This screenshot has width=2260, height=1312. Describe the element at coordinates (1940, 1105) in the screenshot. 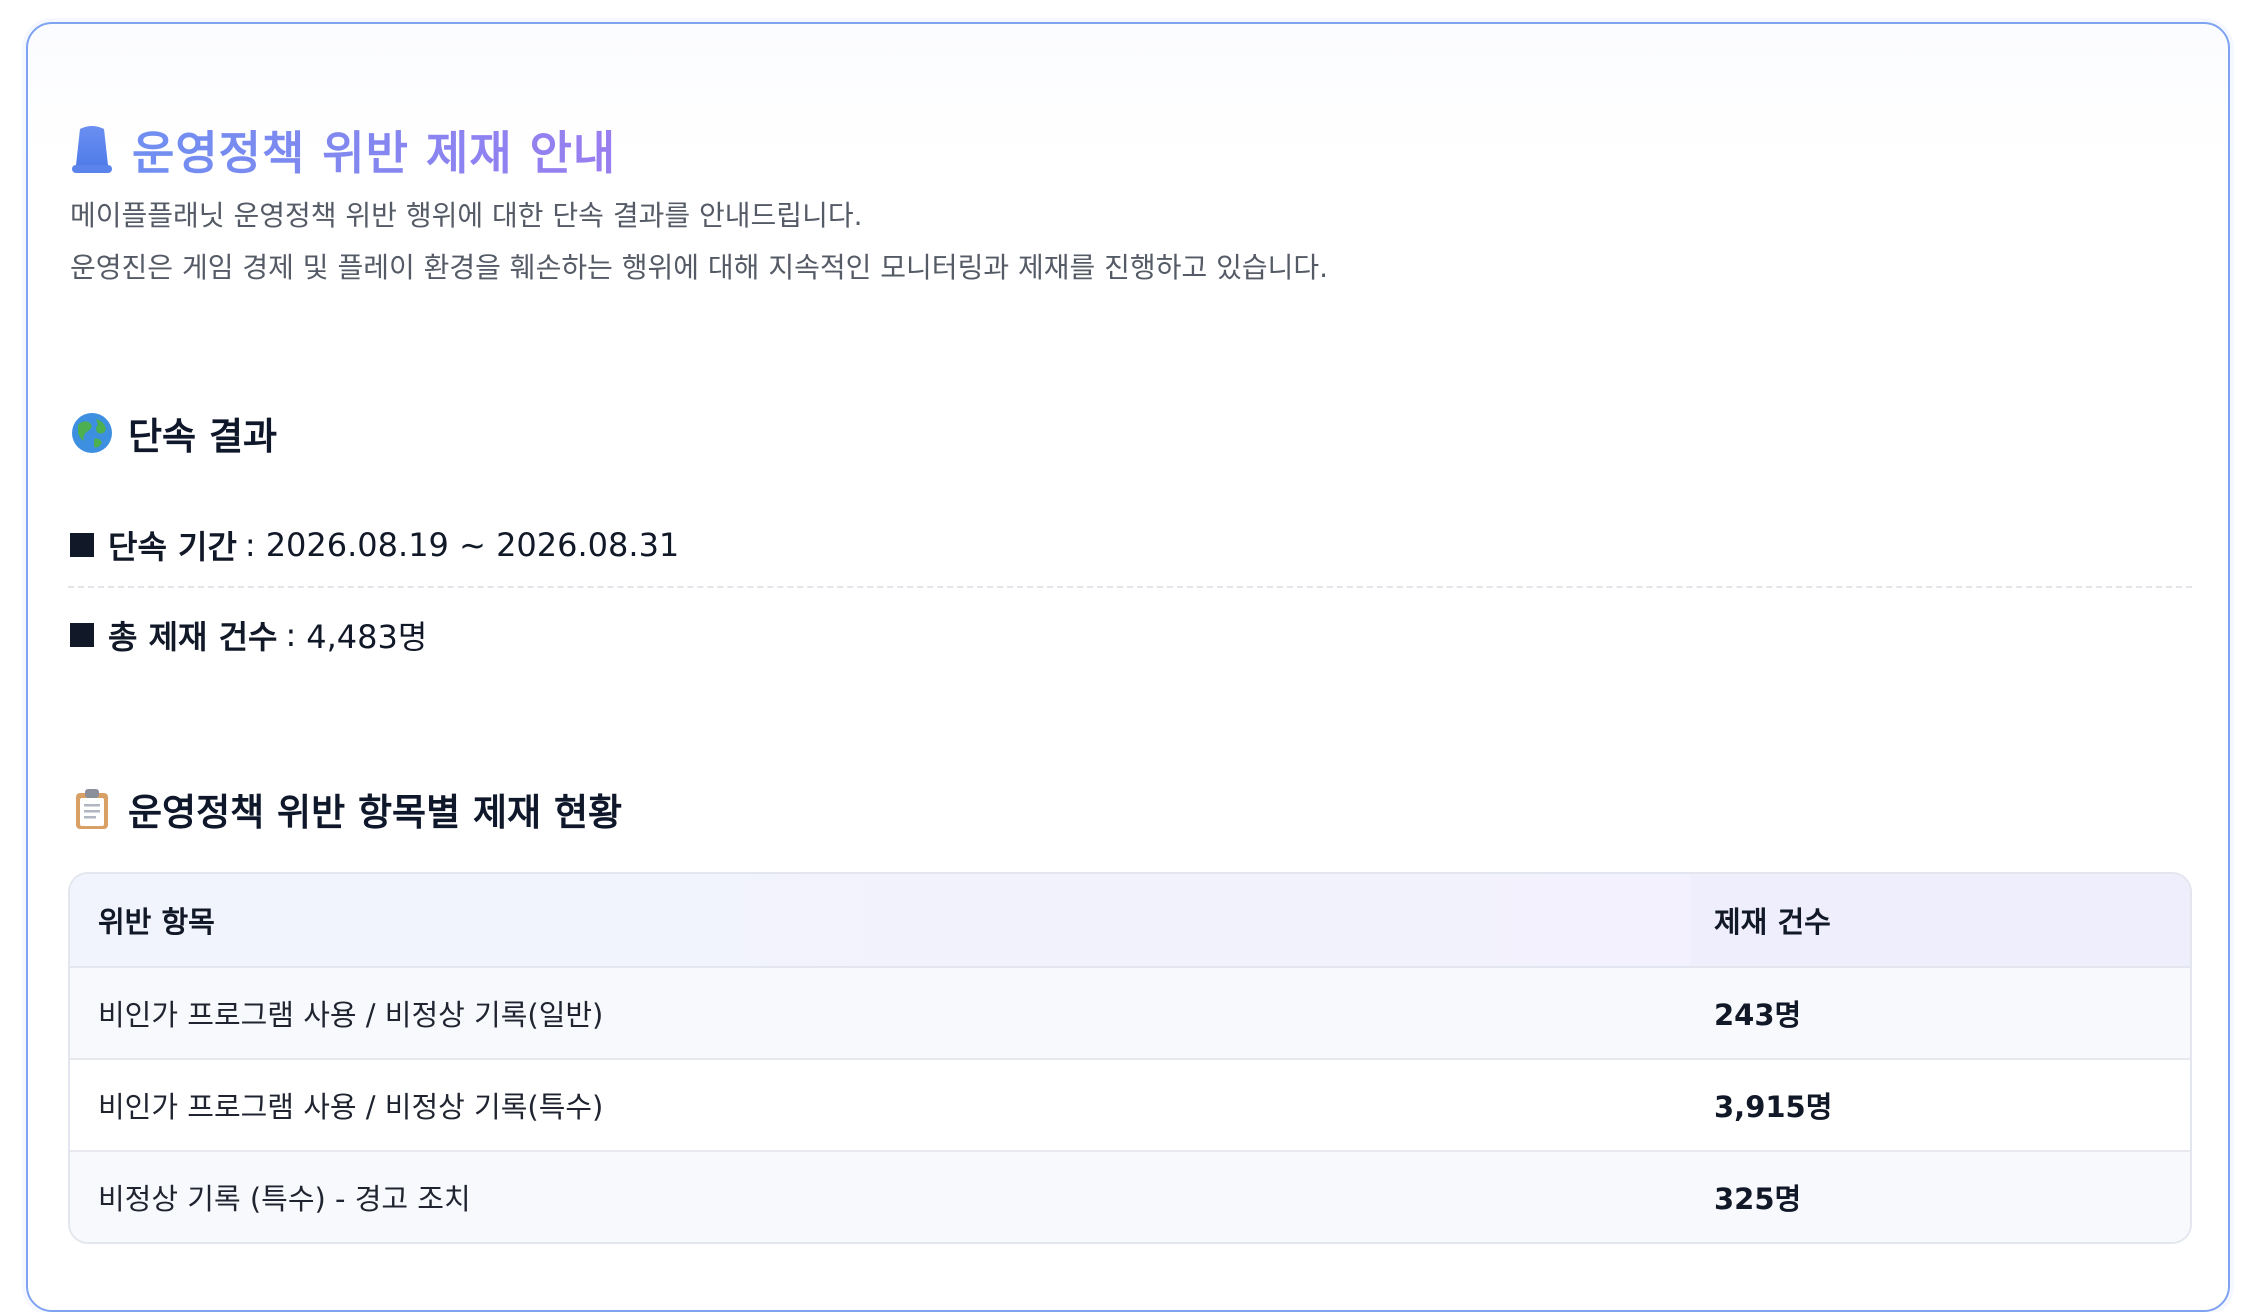

I see `sanction-count: 3,915명` at that location.